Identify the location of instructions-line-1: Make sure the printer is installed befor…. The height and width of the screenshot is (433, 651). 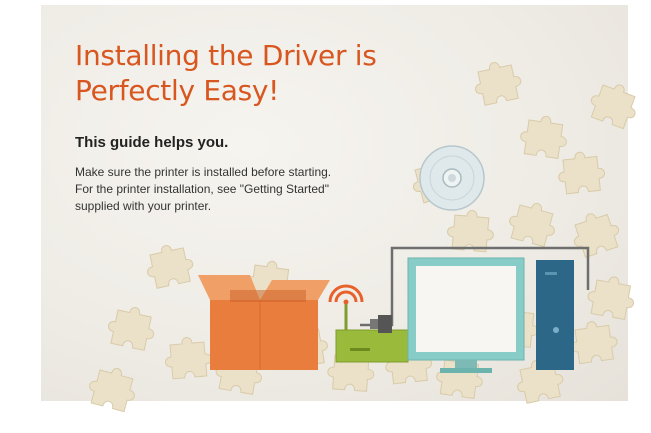
(203, 172).